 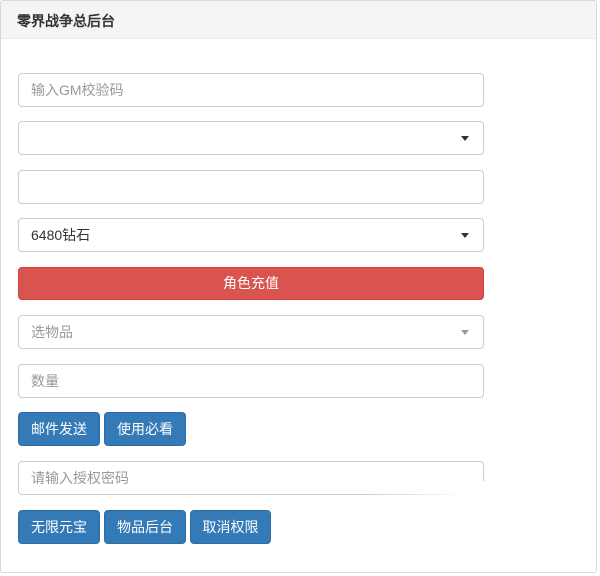 I want to click on gm-code-field, so click(x=251, y=90).